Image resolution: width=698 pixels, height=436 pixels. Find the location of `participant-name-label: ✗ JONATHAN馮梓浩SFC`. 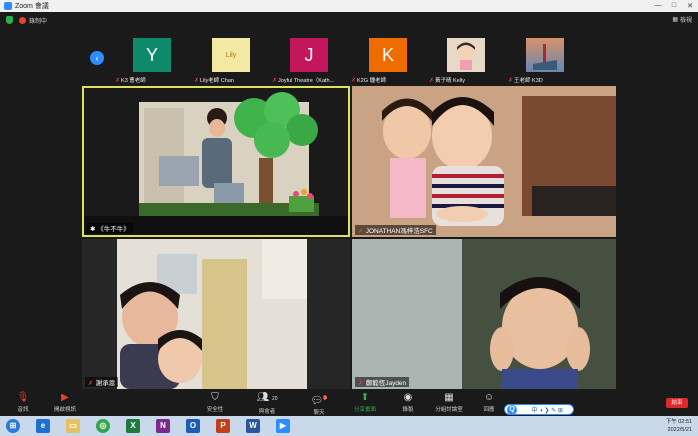

participant-name-label: ✗ JONATHAN馮梓浩SFC is located at coordinates (395, 230).